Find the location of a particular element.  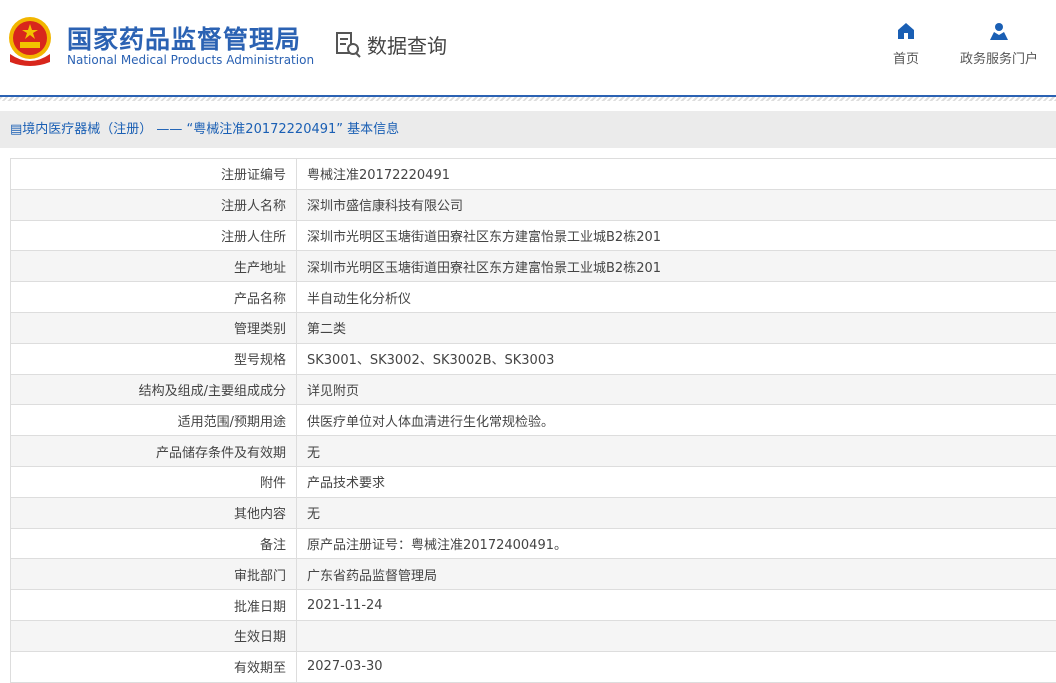

table-row: 生效日期 is located at coordinates (533, 635).